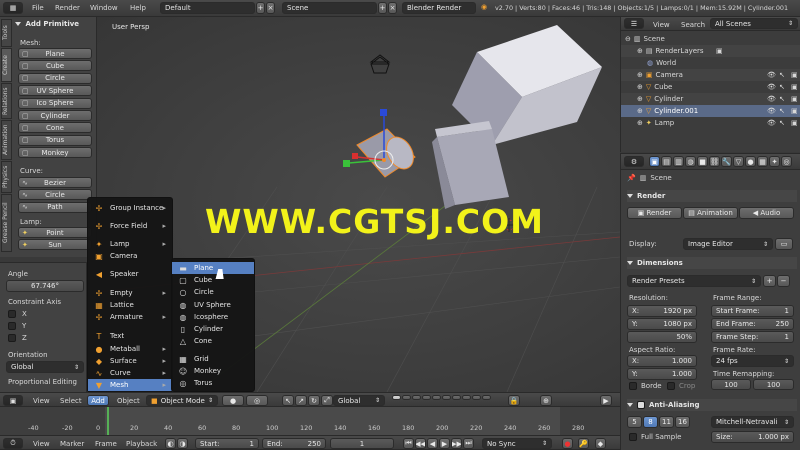 The width and height of the screenshot is (800, 450). I want to click on aa-samples-8: 8, so click(650, 422).